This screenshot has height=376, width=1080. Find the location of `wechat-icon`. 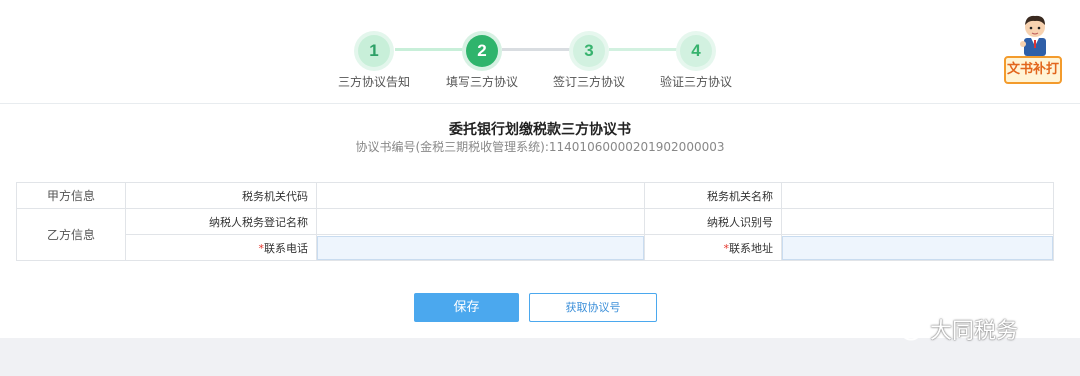

wechat-icon is located at coordinates (905, 329).